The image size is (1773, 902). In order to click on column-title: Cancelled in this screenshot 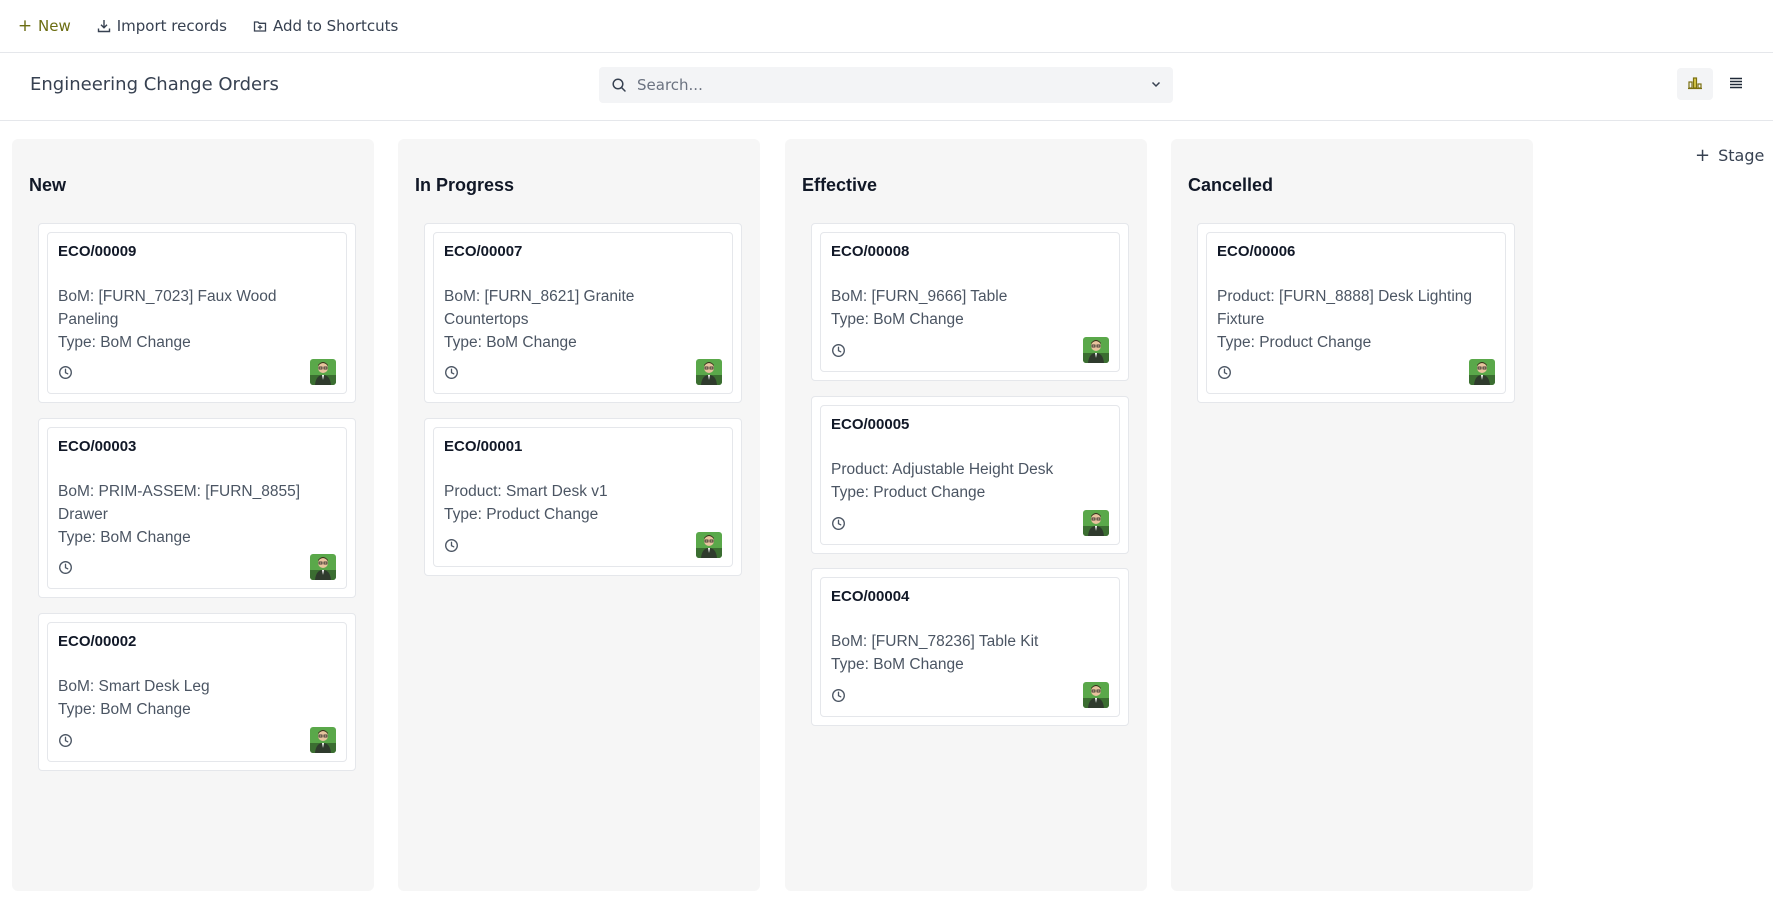, I will do `click(1231, 185)`.